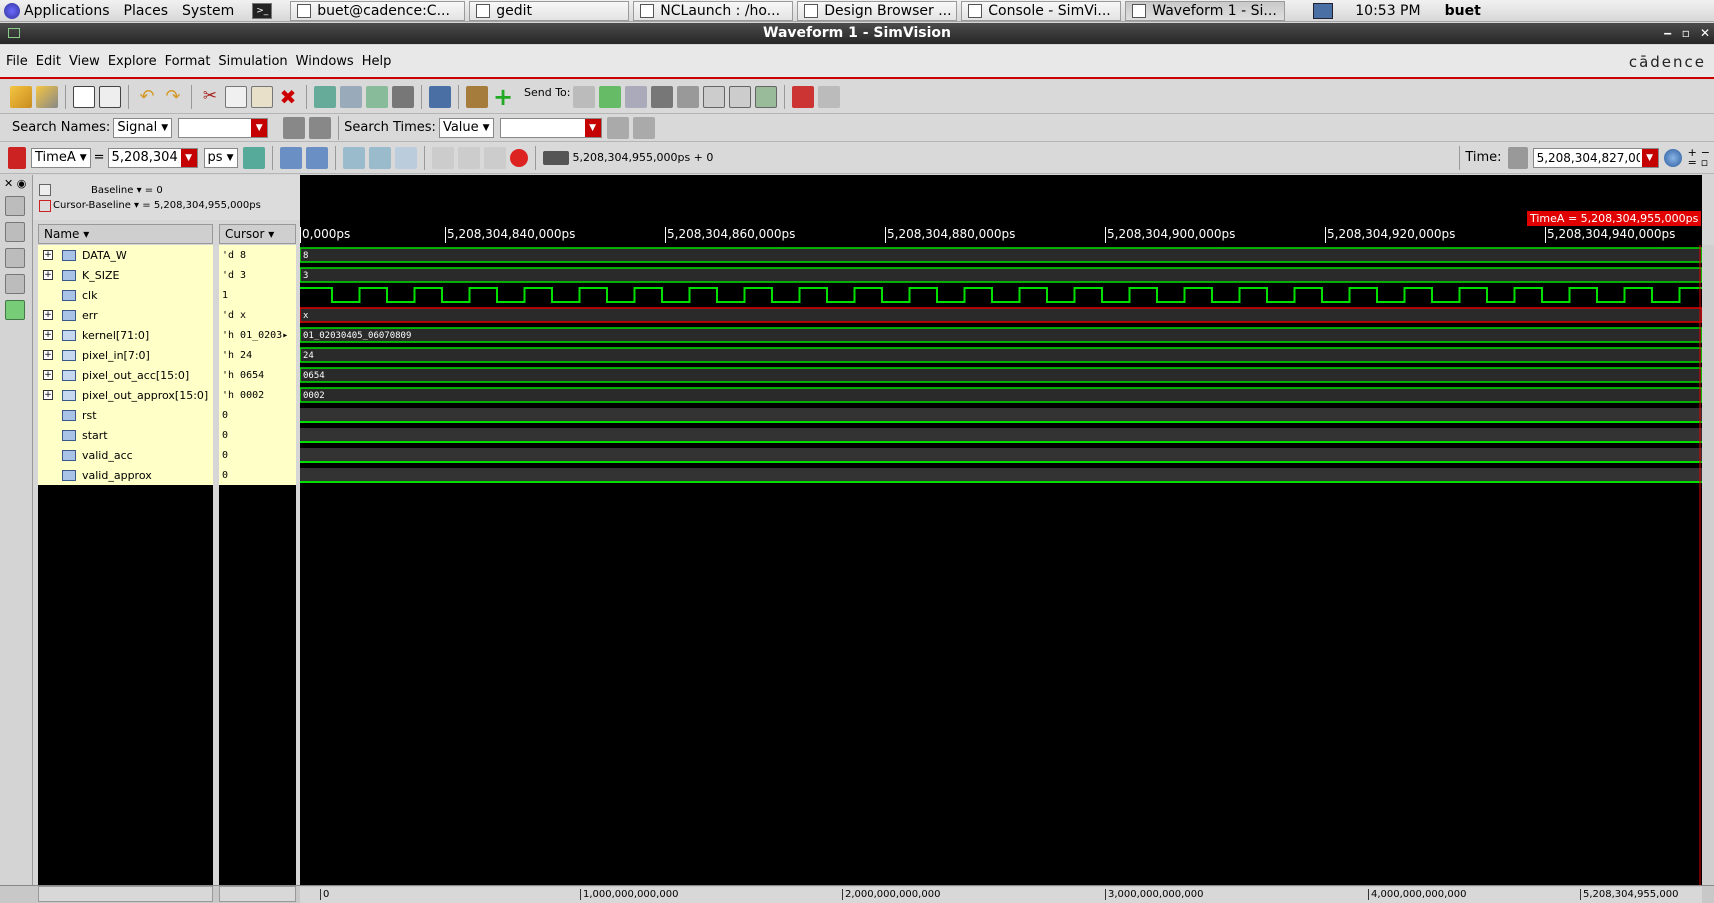 The height and width of the screenshot is (903, 1714). What do you see at coordinates (857, 33) in the screenshot?
I see `window-titlebar: Waveform 1 - SimVision ‒ ▫ ✕` at bounding box center [857, 33].